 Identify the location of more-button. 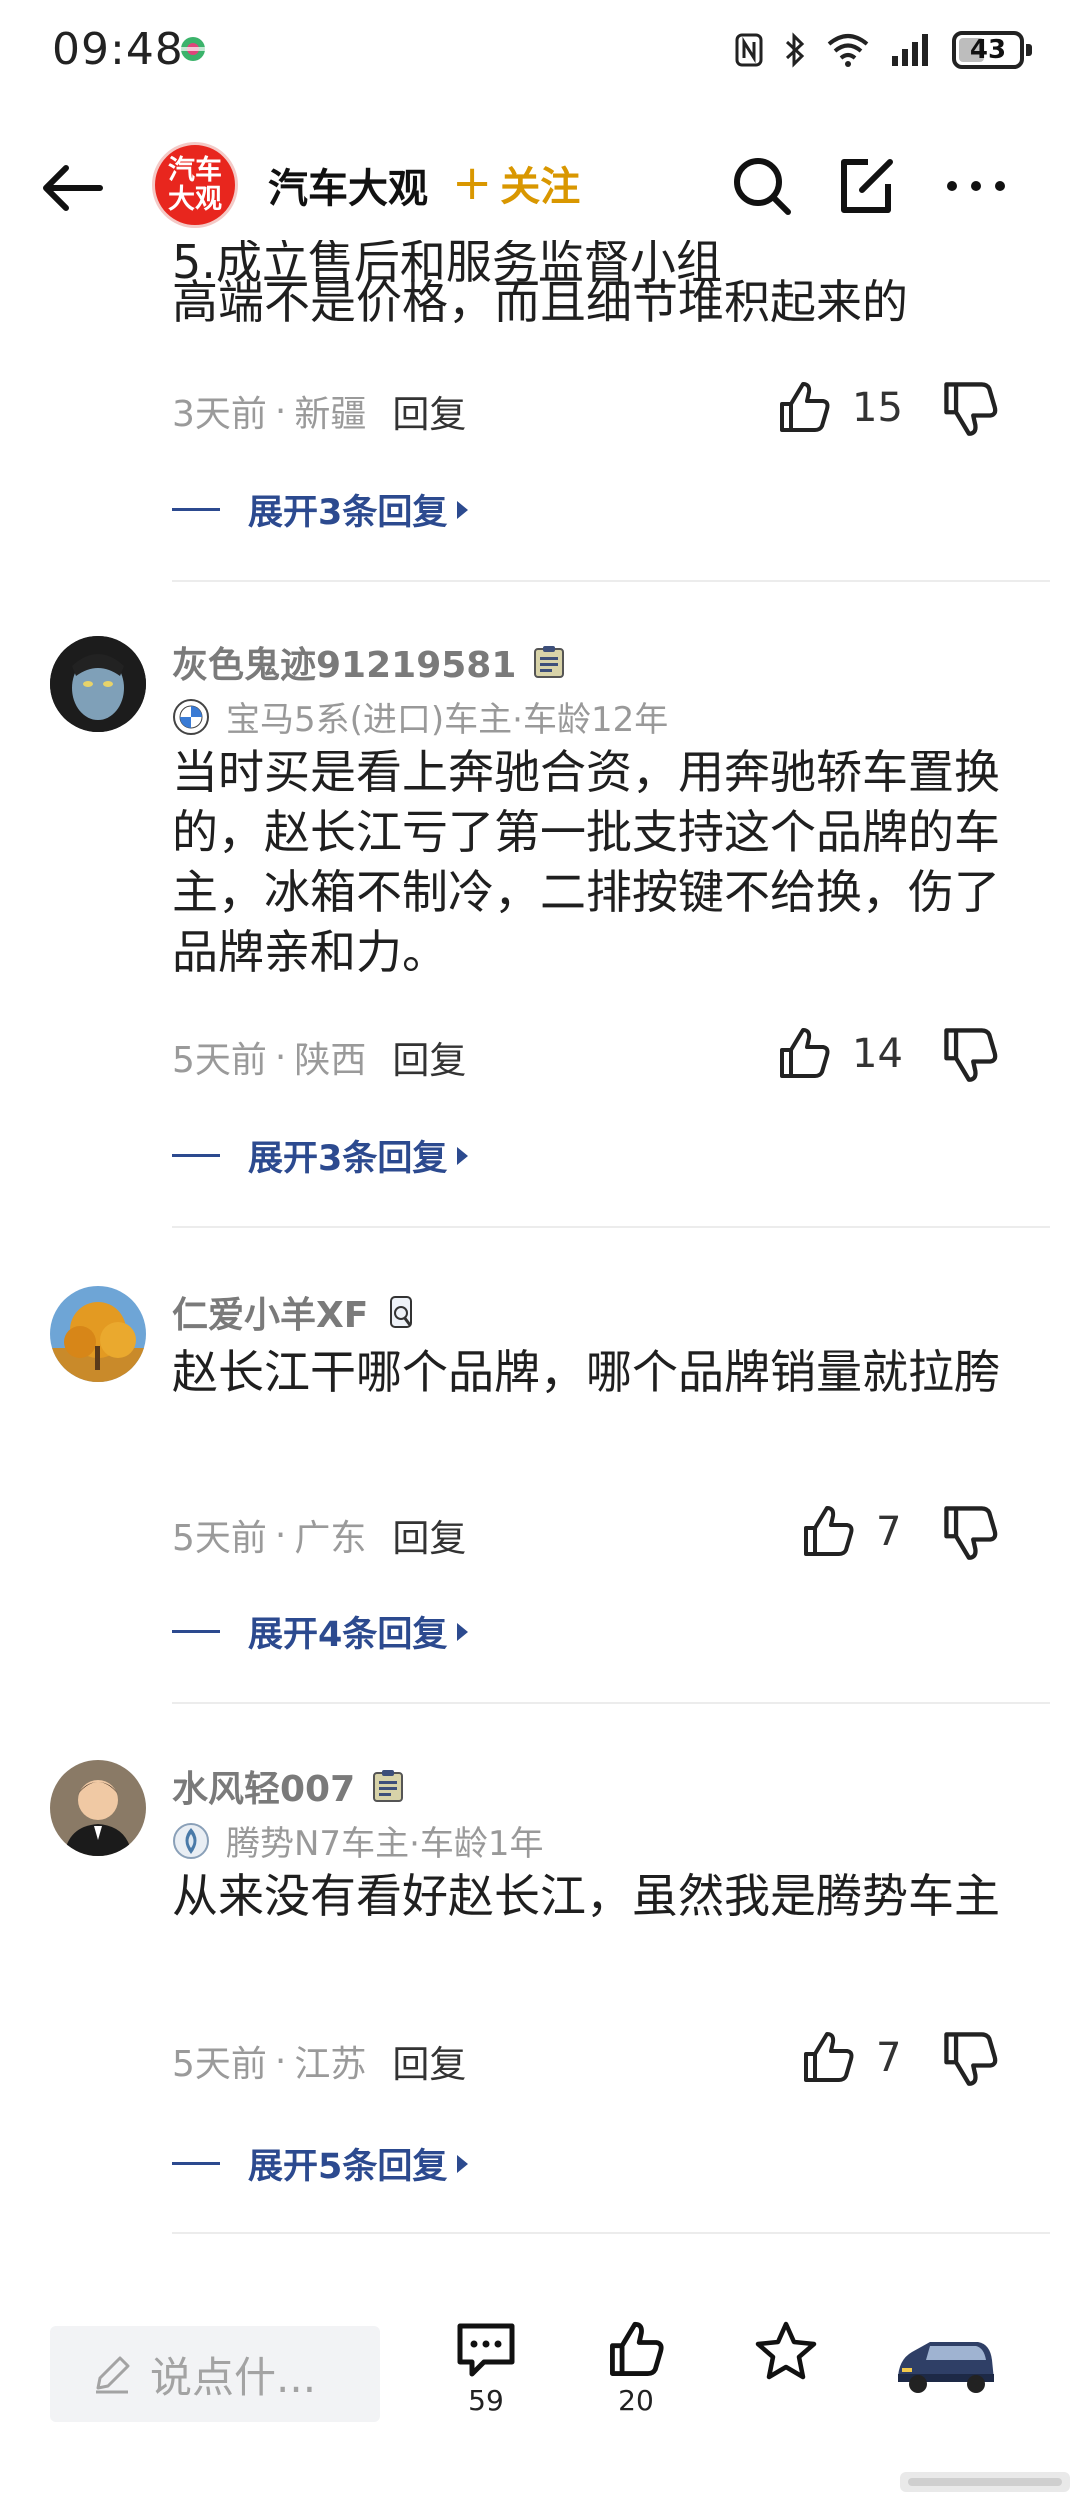
(976, 186).